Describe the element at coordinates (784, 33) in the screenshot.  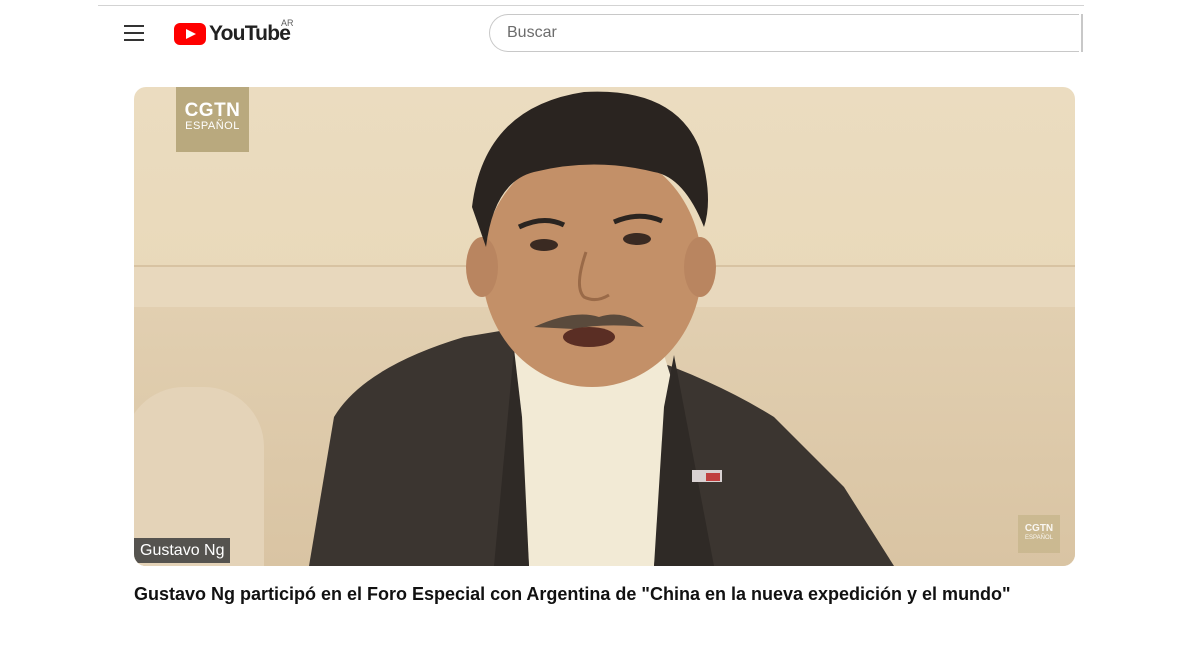
I see `search-input` at that location.